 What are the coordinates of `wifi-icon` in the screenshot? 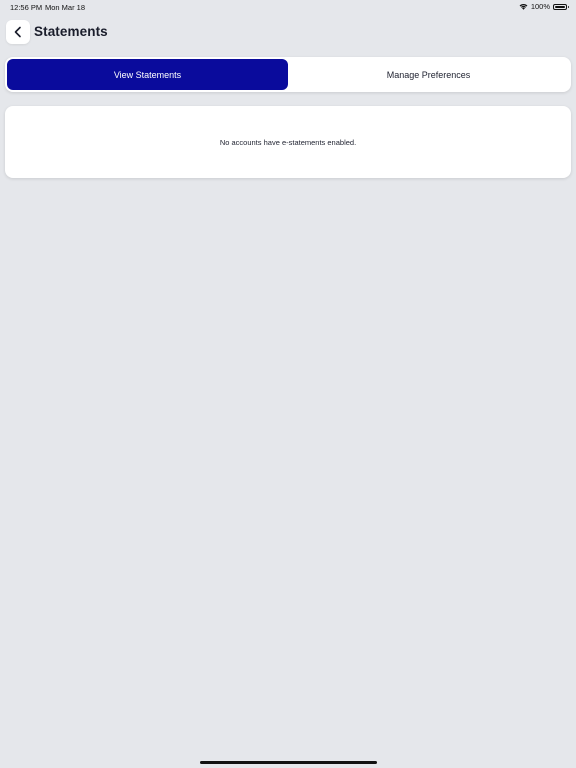 It's located at (523, 6).